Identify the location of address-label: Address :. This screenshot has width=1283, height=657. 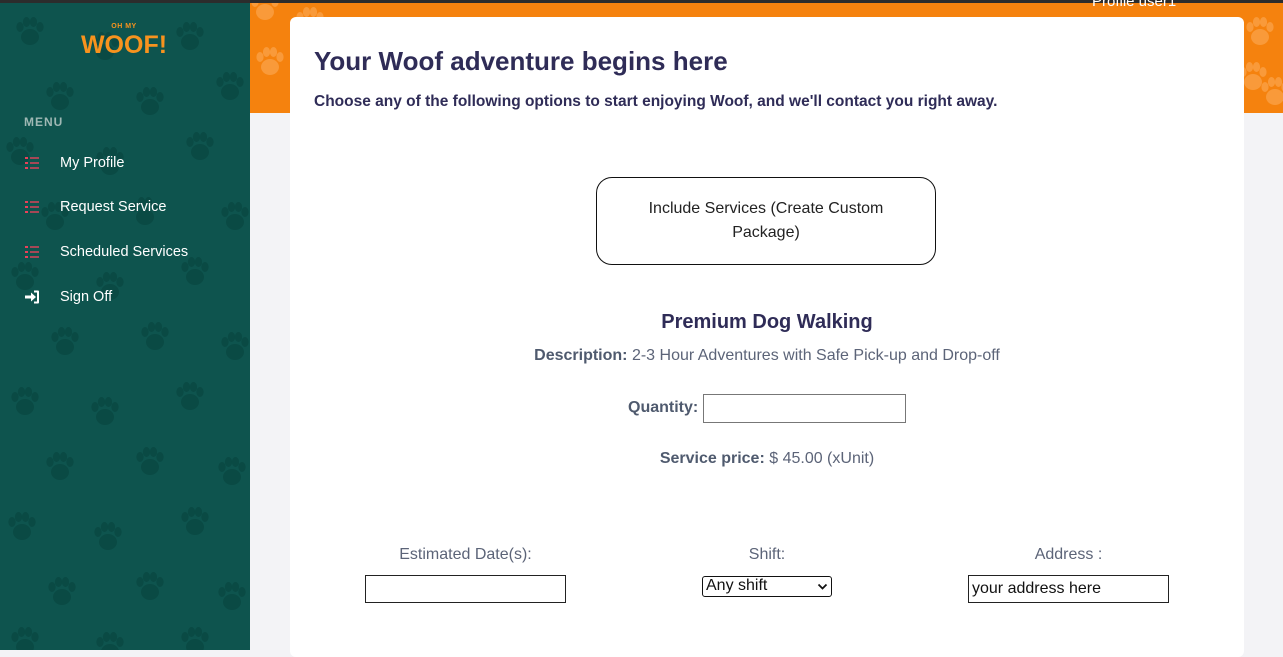
(1068, 554).